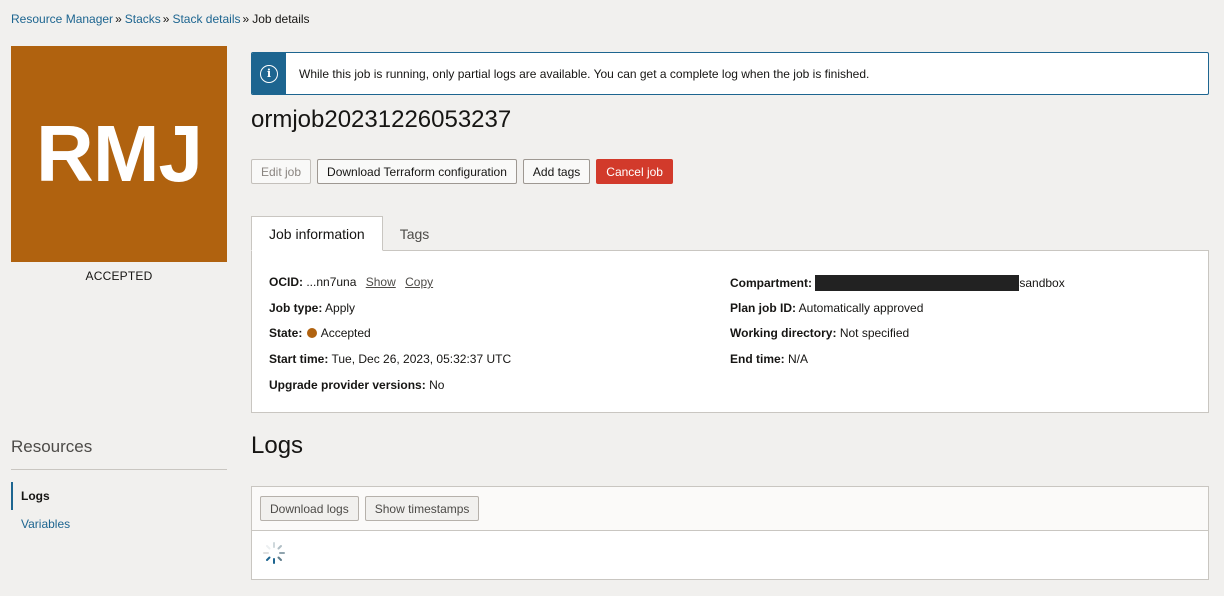 The height and width of the screenshot is (596, 1224). I want to click on job-sidebar: RMJ ACCEPTED, so click(119, 164).